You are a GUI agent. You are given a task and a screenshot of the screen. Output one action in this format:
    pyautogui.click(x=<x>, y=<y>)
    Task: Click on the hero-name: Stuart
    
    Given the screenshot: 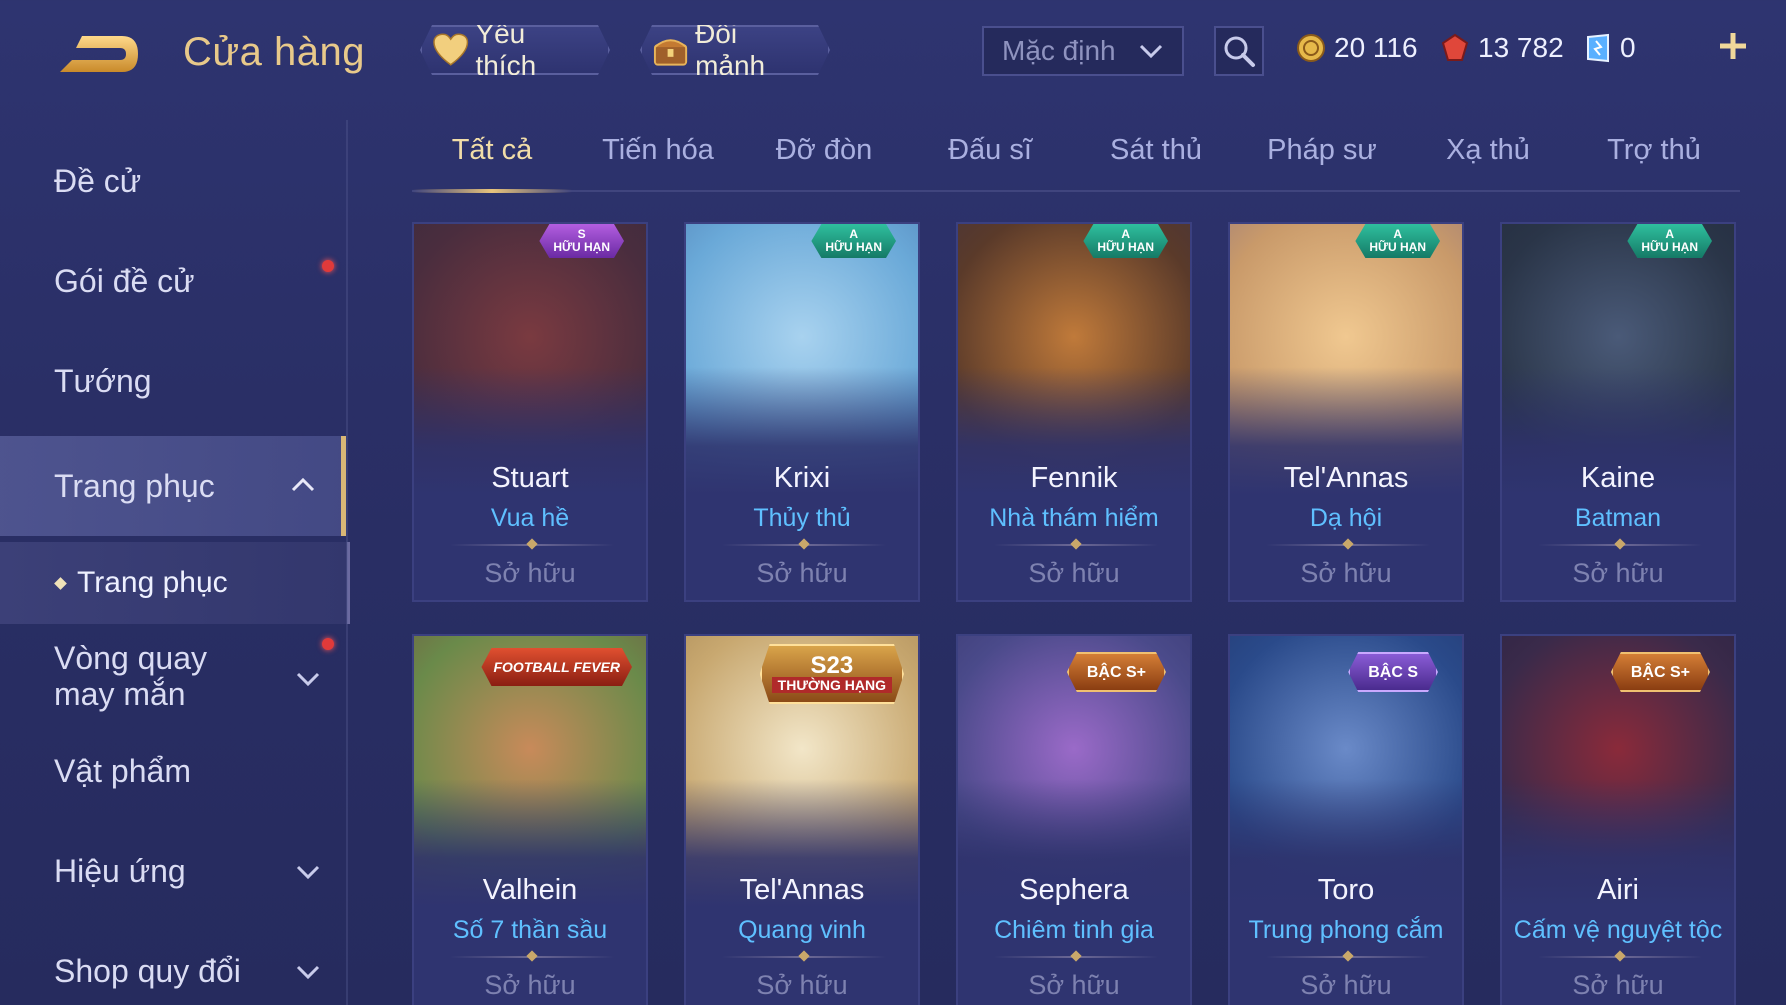 What is the action you would take?
    pyautogui.click(x=530, y=478)
    